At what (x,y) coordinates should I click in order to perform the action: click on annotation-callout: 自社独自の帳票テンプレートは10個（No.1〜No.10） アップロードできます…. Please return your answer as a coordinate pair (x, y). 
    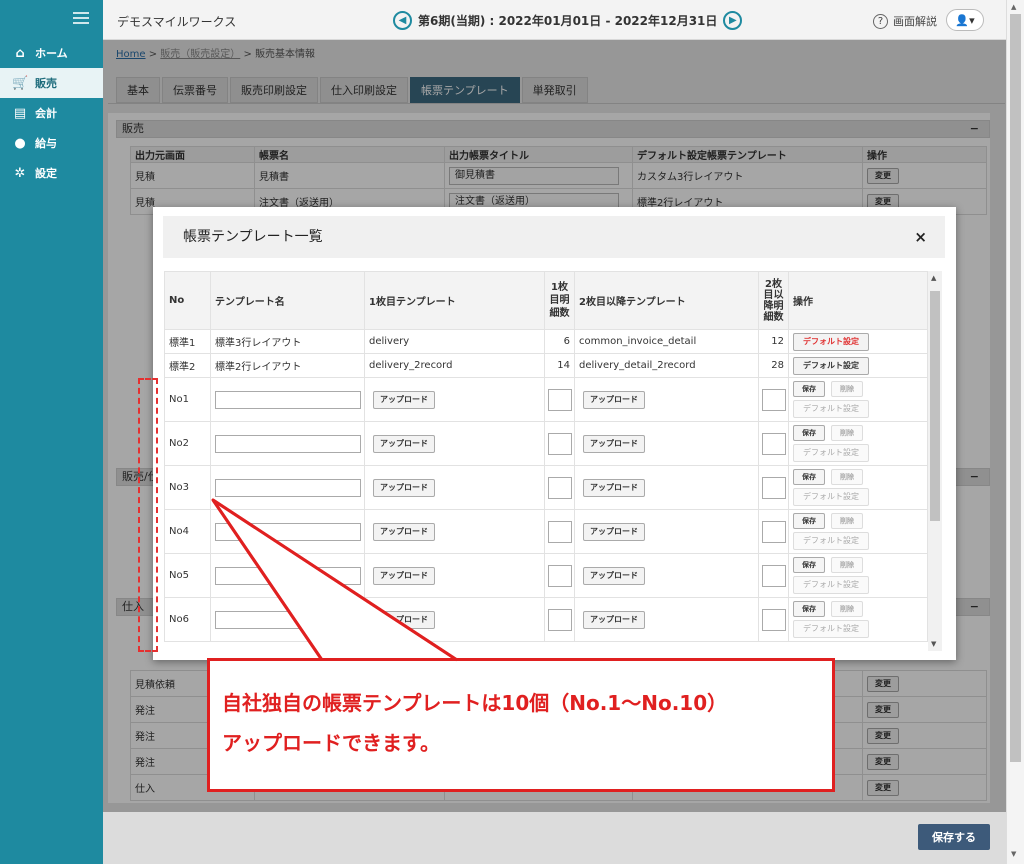
    Looking at the image, I should click on (521, 725).